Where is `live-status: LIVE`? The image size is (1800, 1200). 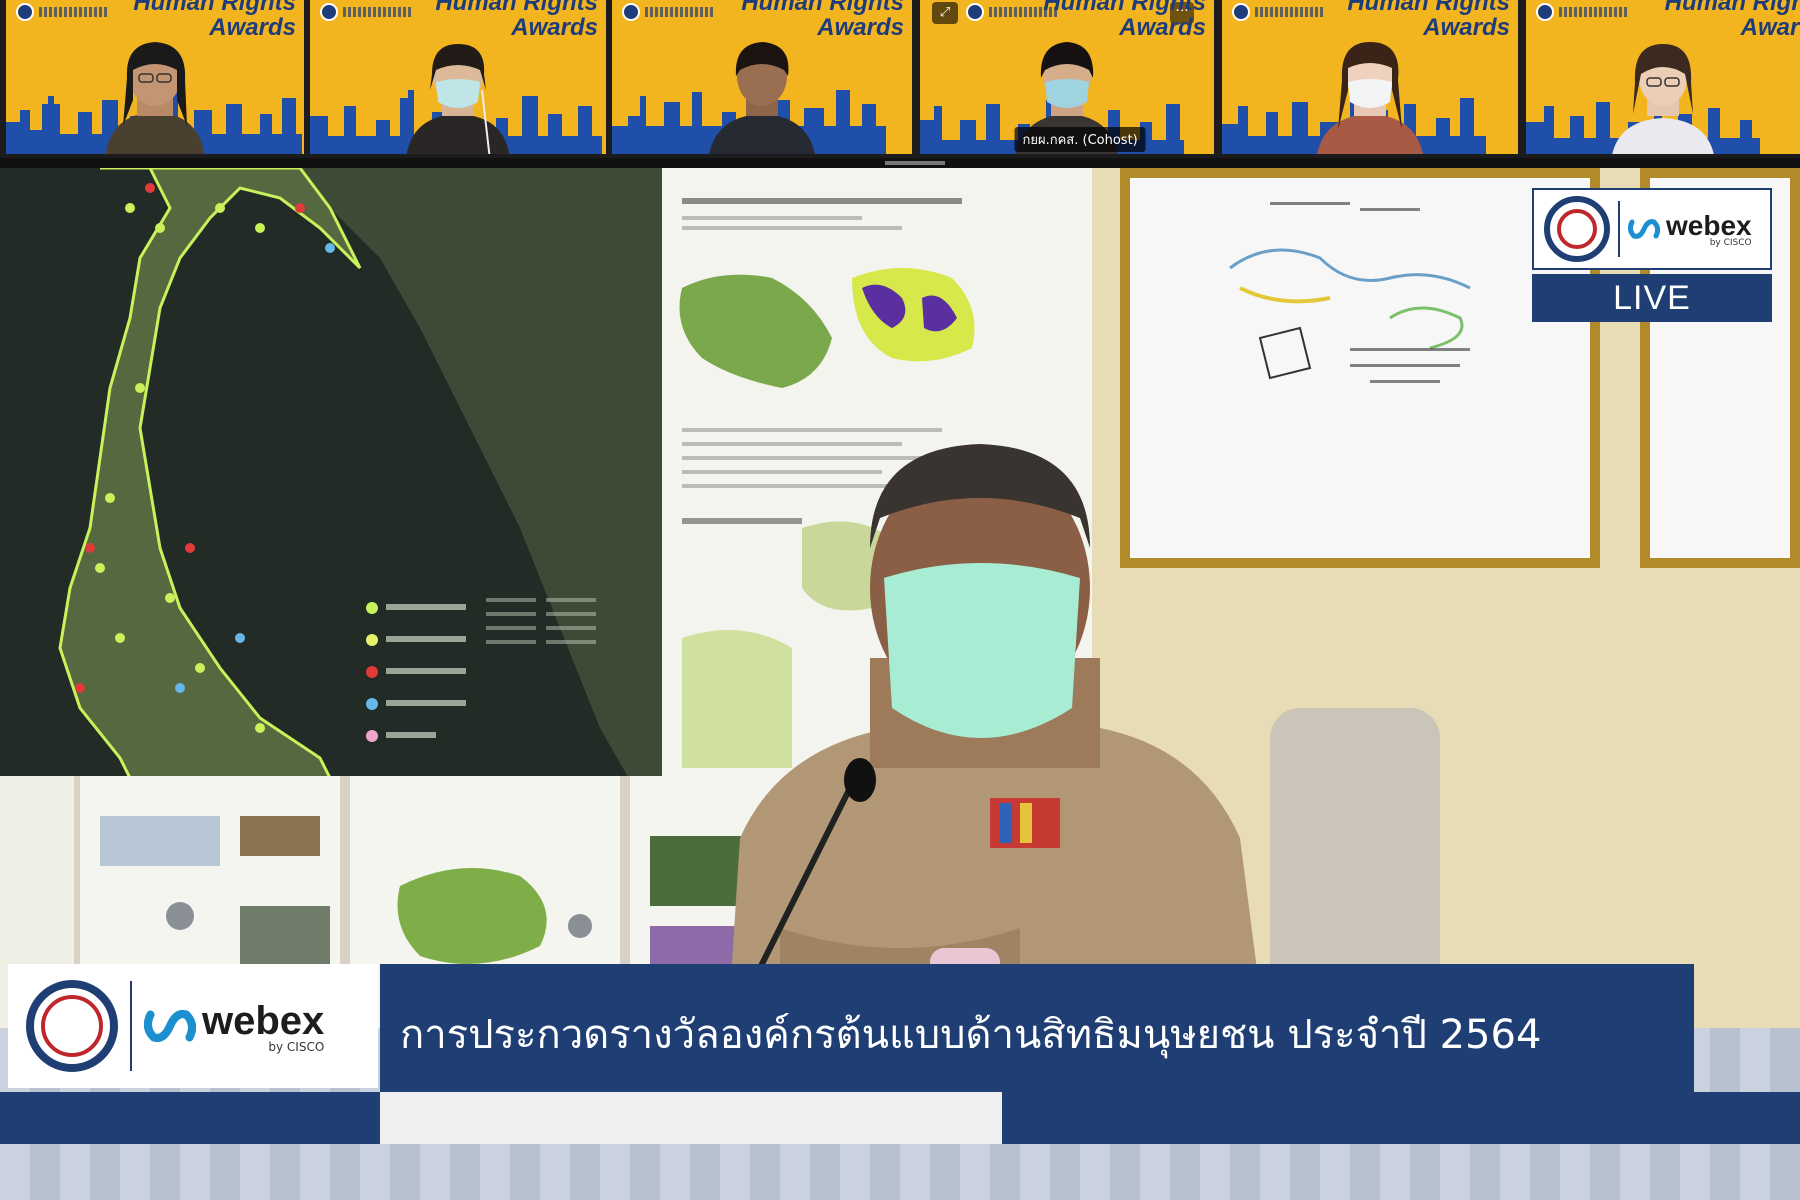 live-status: LIVE is located at coordinates (1652, 298).